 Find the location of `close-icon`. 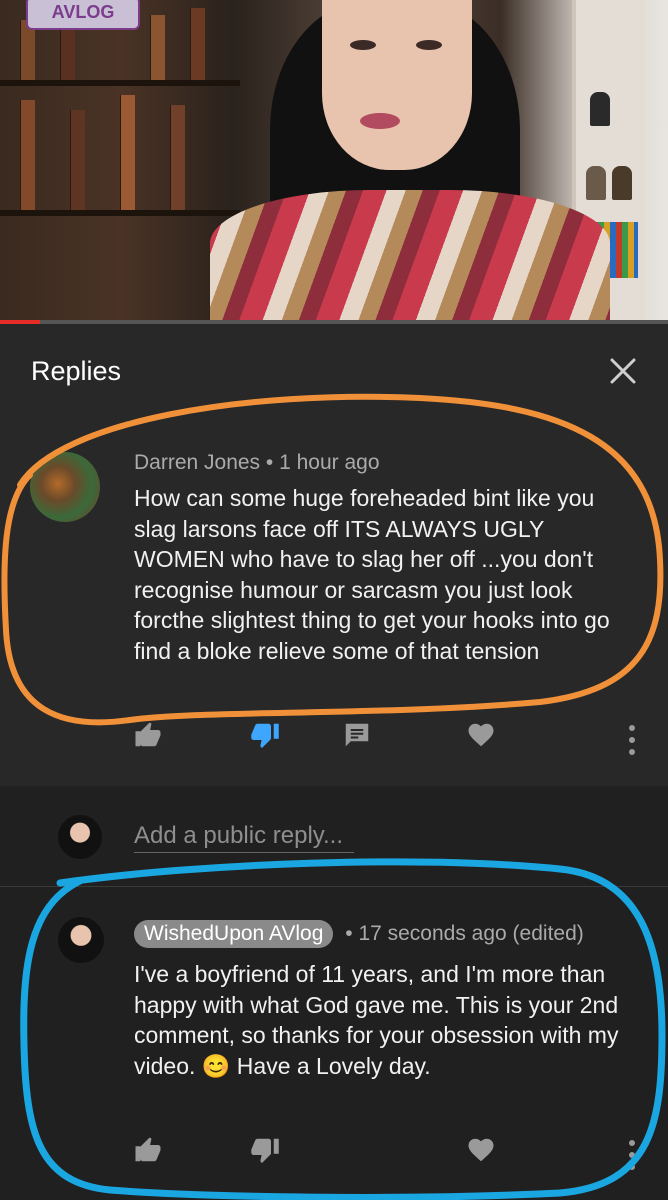

close-icon is located at coordinates (623, 371).